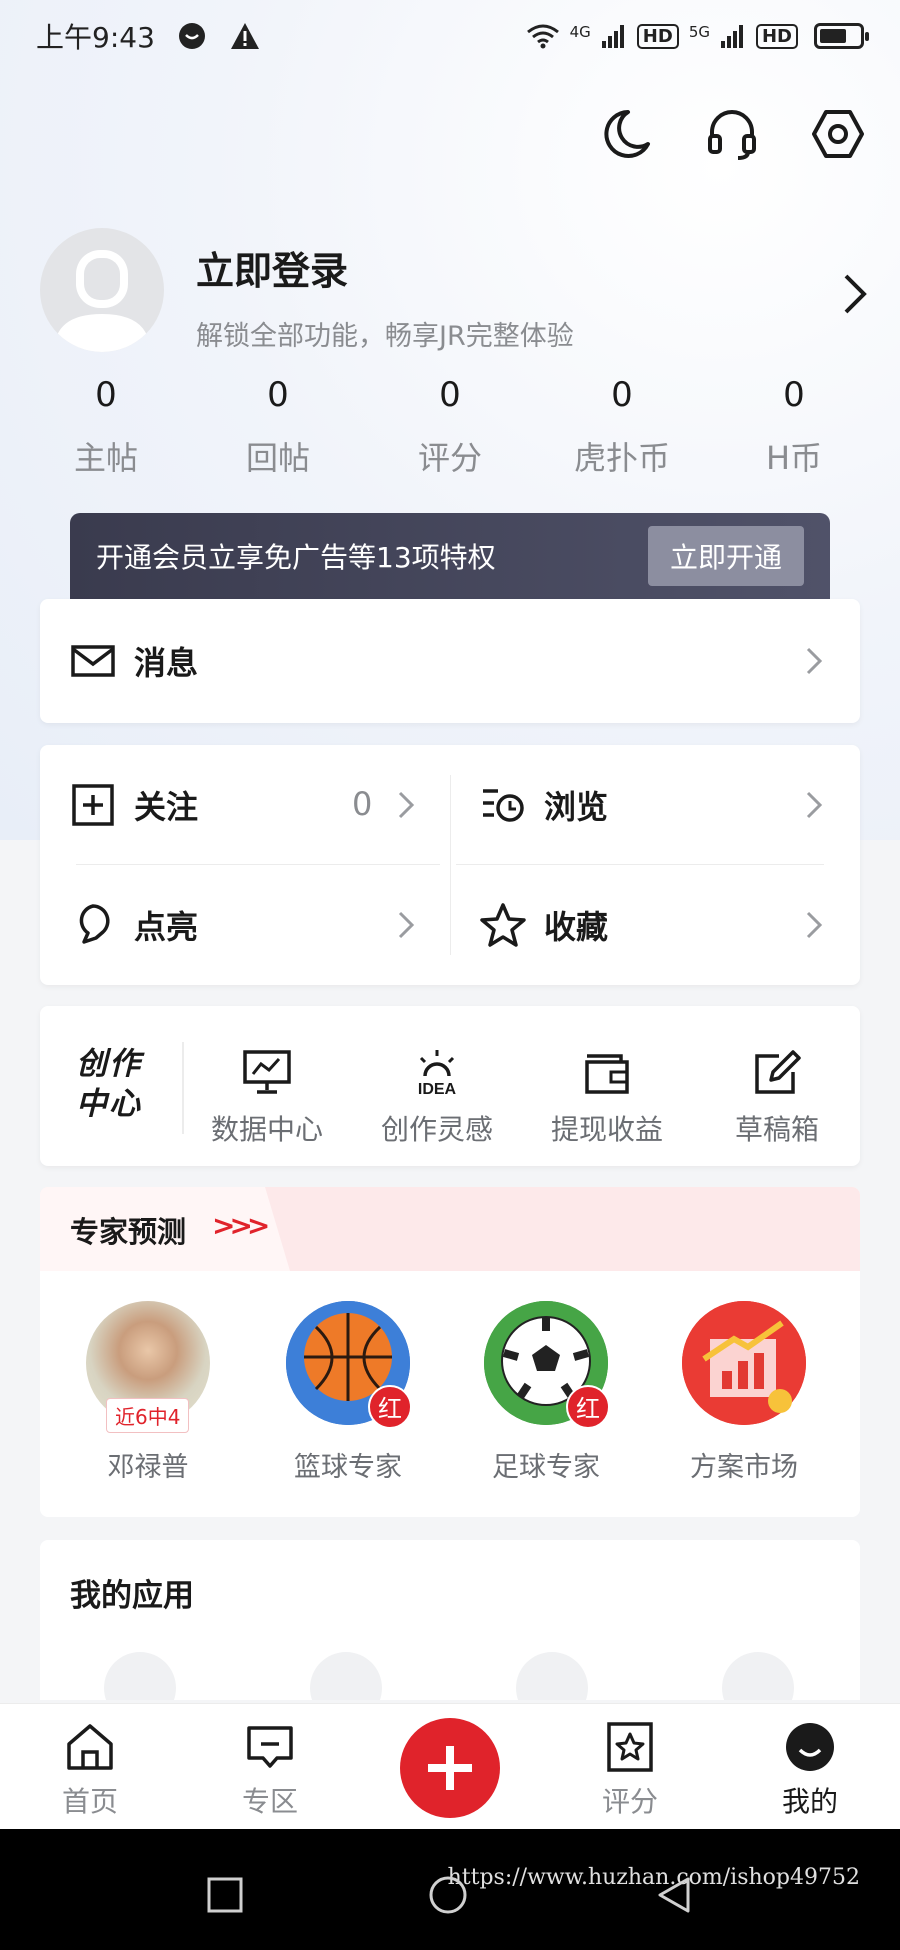 The width and height of the screenshot is (900, 1950). I want to click on login-title: 立即登录, so click(272, 267).